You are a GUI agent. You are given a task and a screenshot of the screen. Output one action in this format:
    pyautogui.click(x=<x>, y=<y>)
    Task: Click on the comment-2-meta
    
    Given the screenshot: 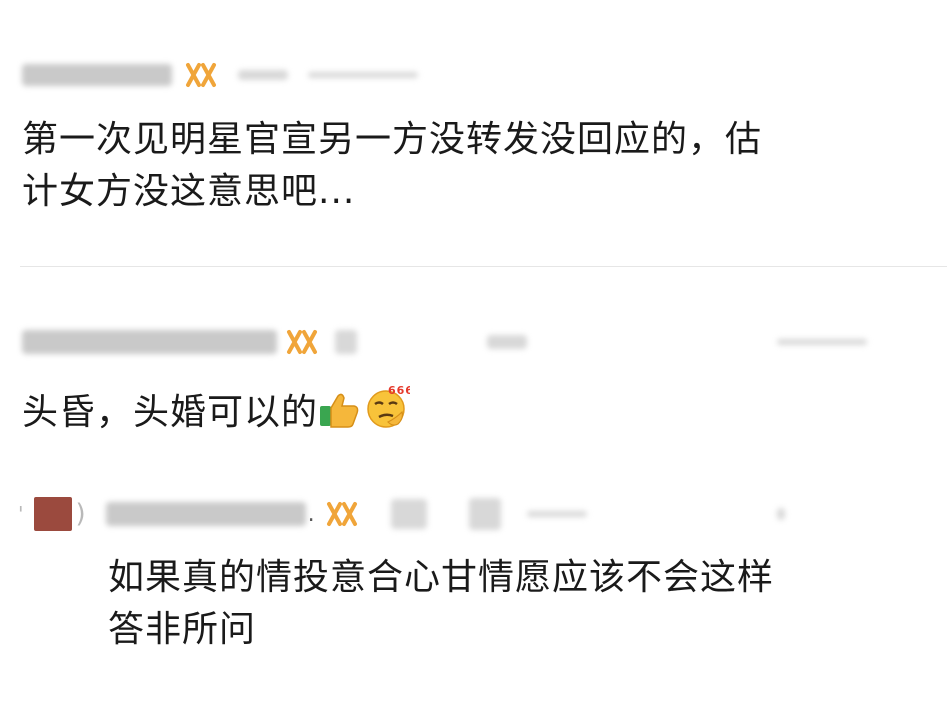 What is the action you would take?
    pyautogui.click(x=444, y=342)
    